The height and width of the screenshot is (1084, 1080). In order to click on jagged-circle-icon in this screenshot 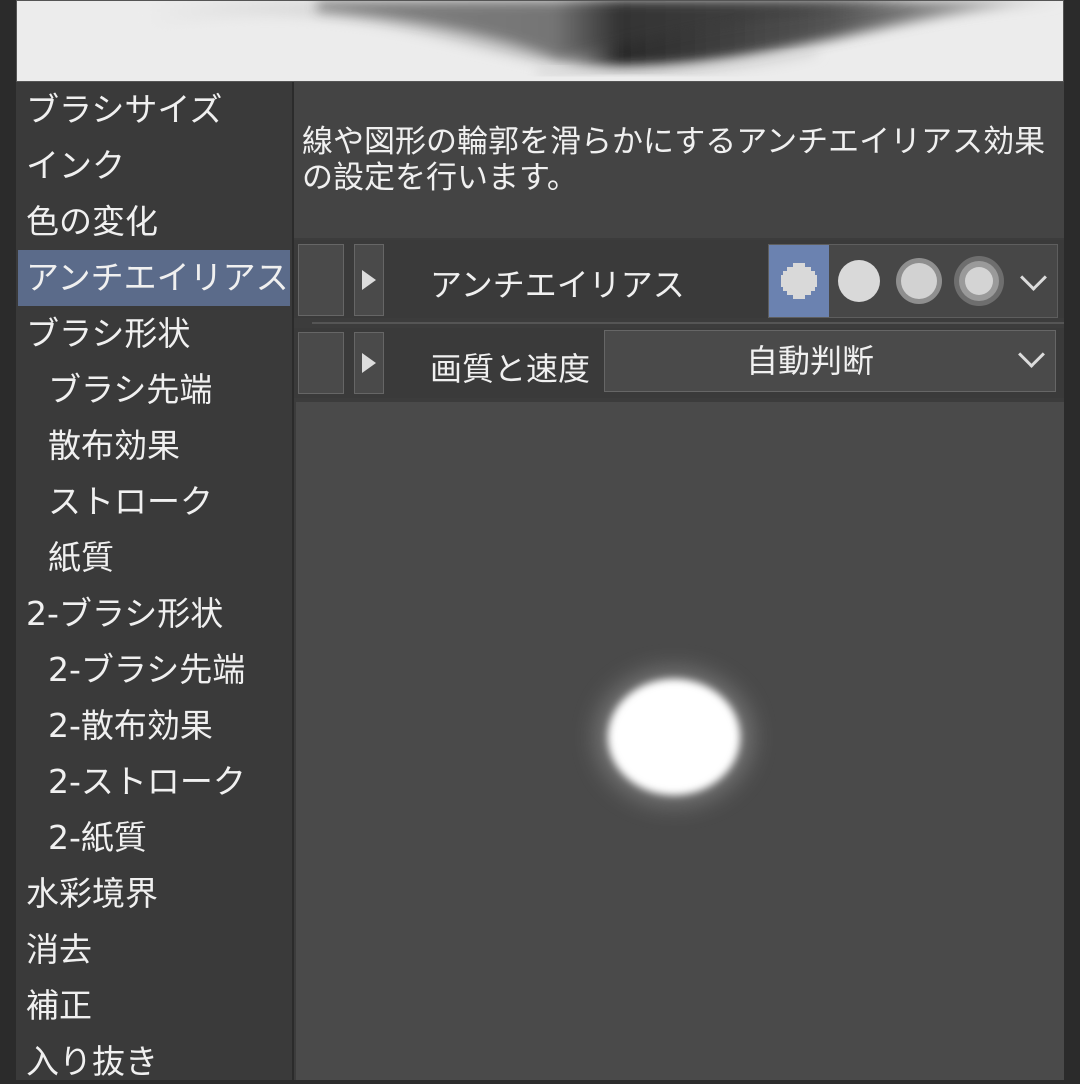, I will do `click(799, 281)`.